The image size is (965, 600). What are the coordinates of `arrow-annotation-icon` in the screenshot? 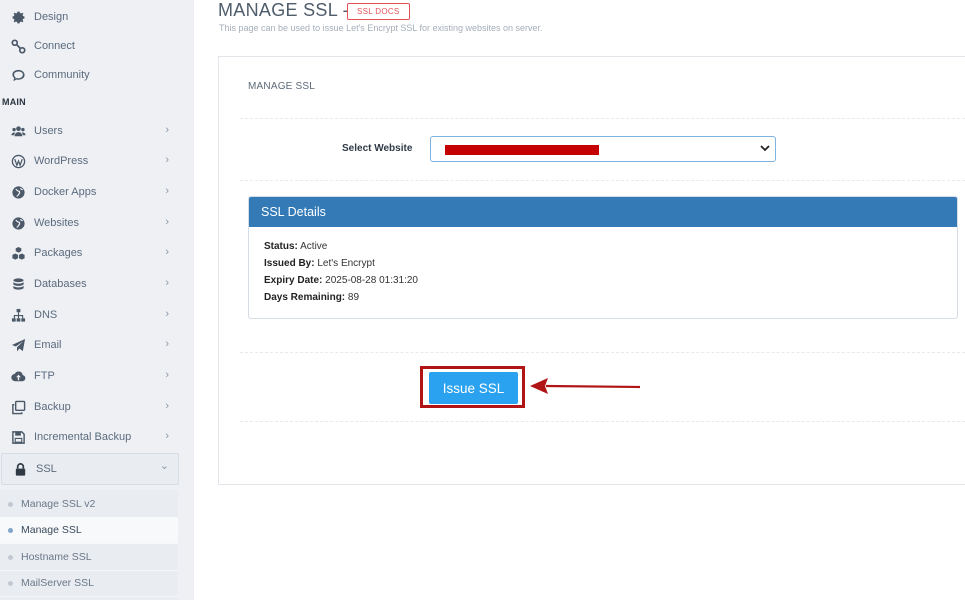 It's located at (585, 386).